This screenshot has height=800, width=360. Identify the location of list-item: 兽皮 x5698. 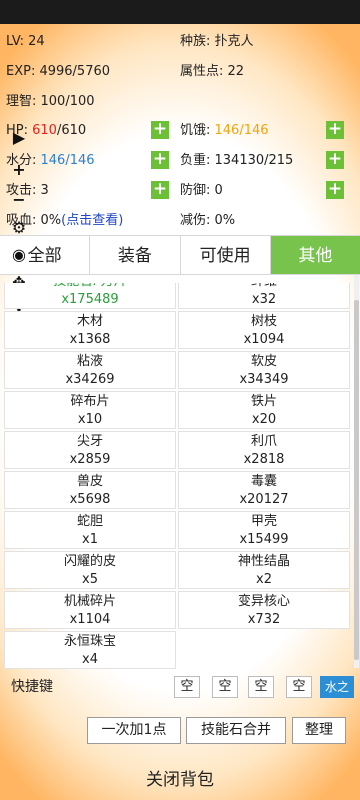
(90, 490).